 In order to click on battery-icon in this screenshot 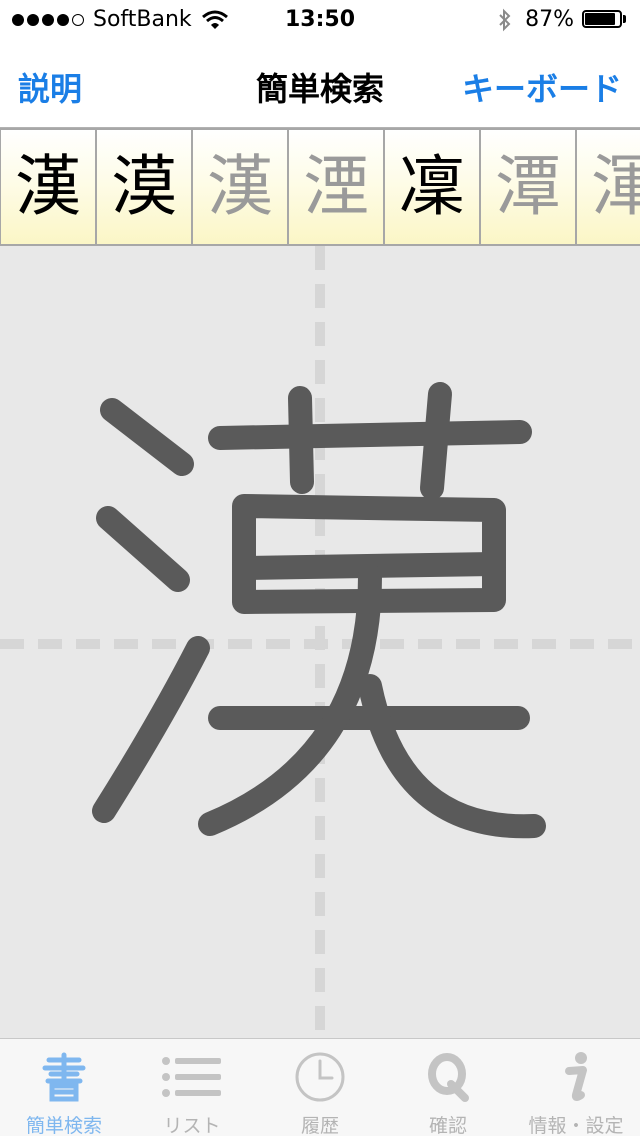, I will do `click(605, 19)`.